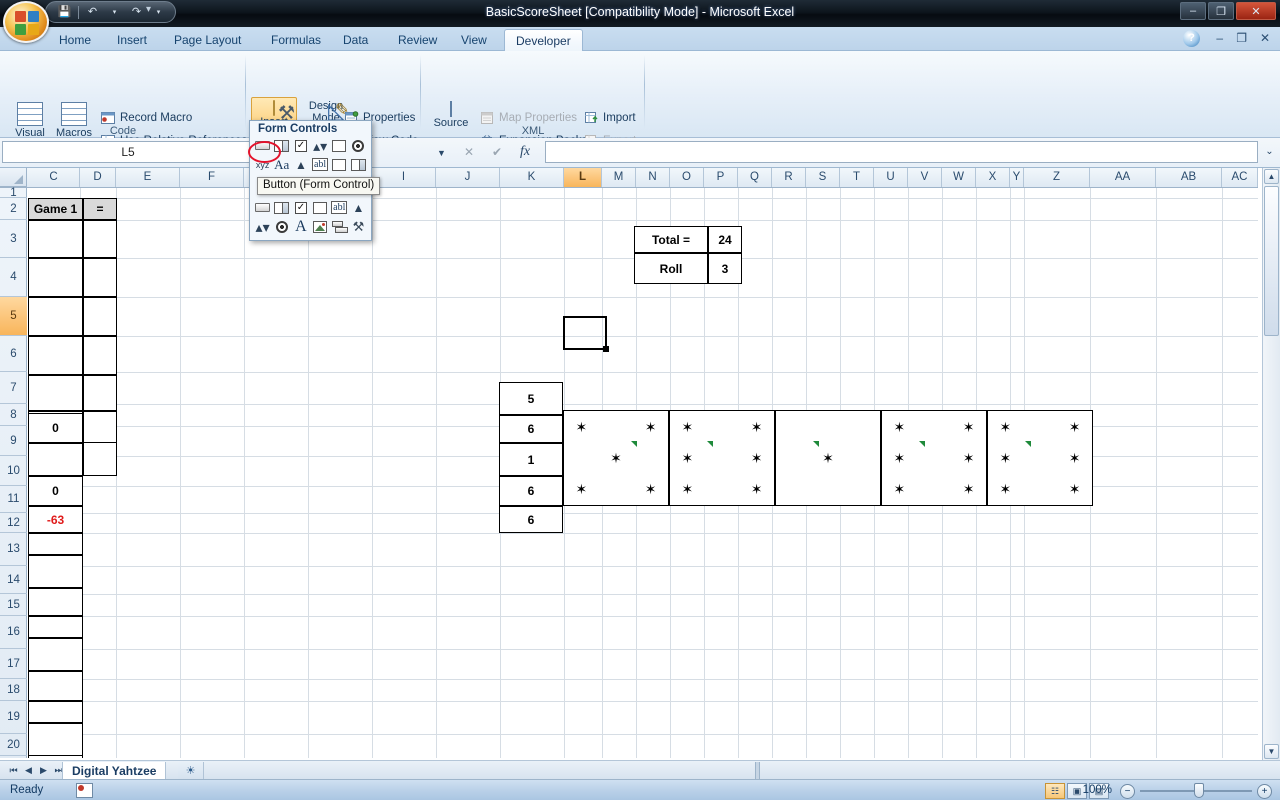 Image resolution: width=1280 pixels, height=800 pixels. What do you see at coordinates (13, 580) in the screenshot?
I see `row-header-14: 14` at bounding box center [13, 580].